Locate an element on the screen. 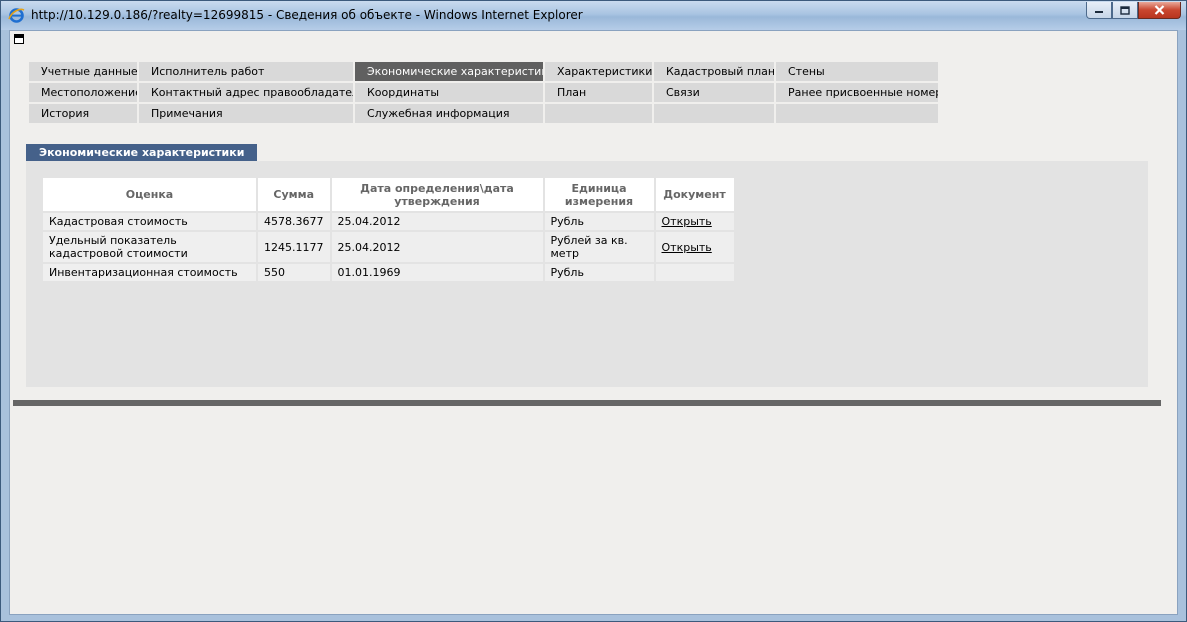 The height and width of the screenshot is (622, 1187). nav-item-coordinates: Координаты is located at coordinates (448, 92).